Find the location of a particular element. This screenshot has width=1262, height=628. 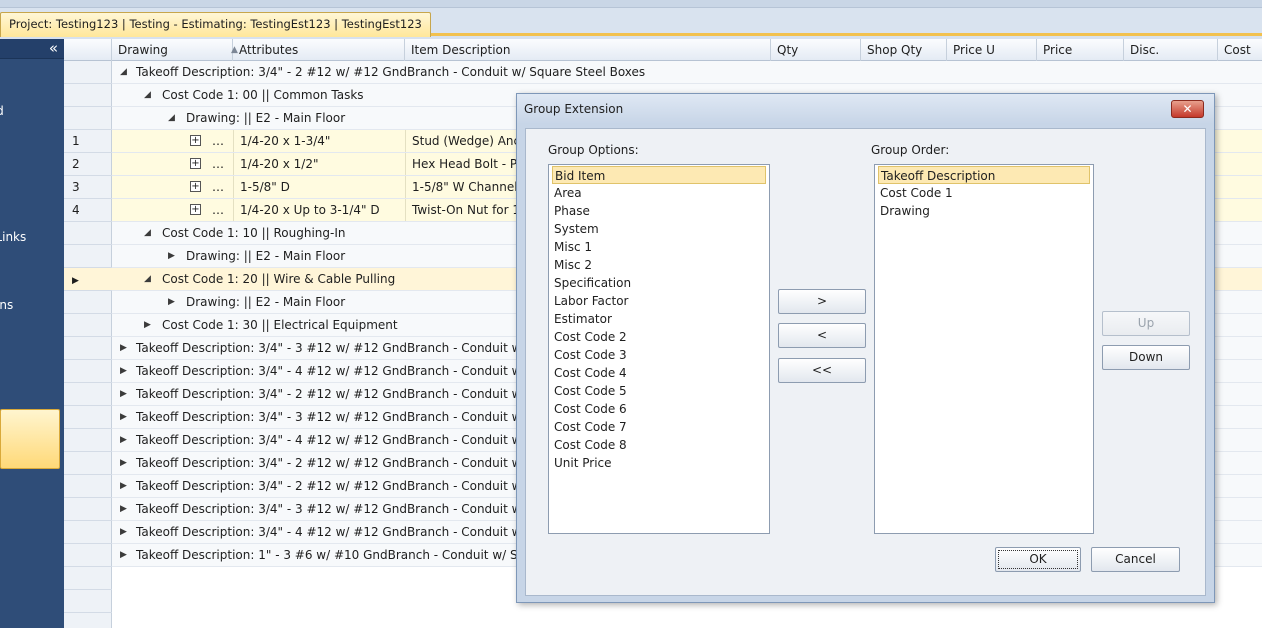

list-item: Phase is located at coordinates (571, 211).